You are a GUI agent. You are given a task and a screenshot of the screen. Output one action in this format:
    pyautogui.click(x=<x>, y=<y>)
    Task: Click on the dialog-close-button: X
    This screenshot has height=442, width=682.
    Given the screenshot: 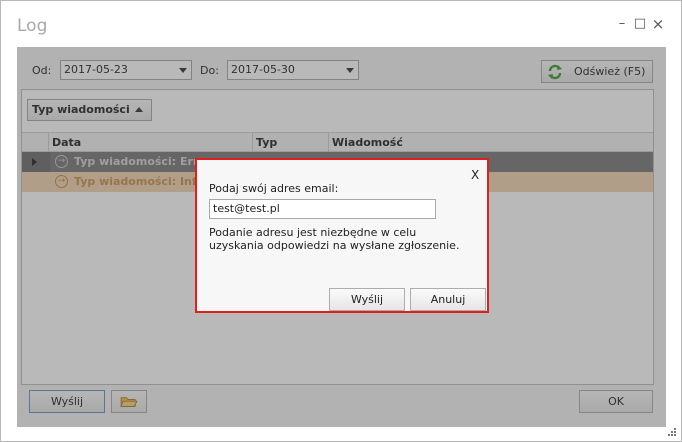 What is the action you would take?
    pyautogui.click(x=475, y=175)
    